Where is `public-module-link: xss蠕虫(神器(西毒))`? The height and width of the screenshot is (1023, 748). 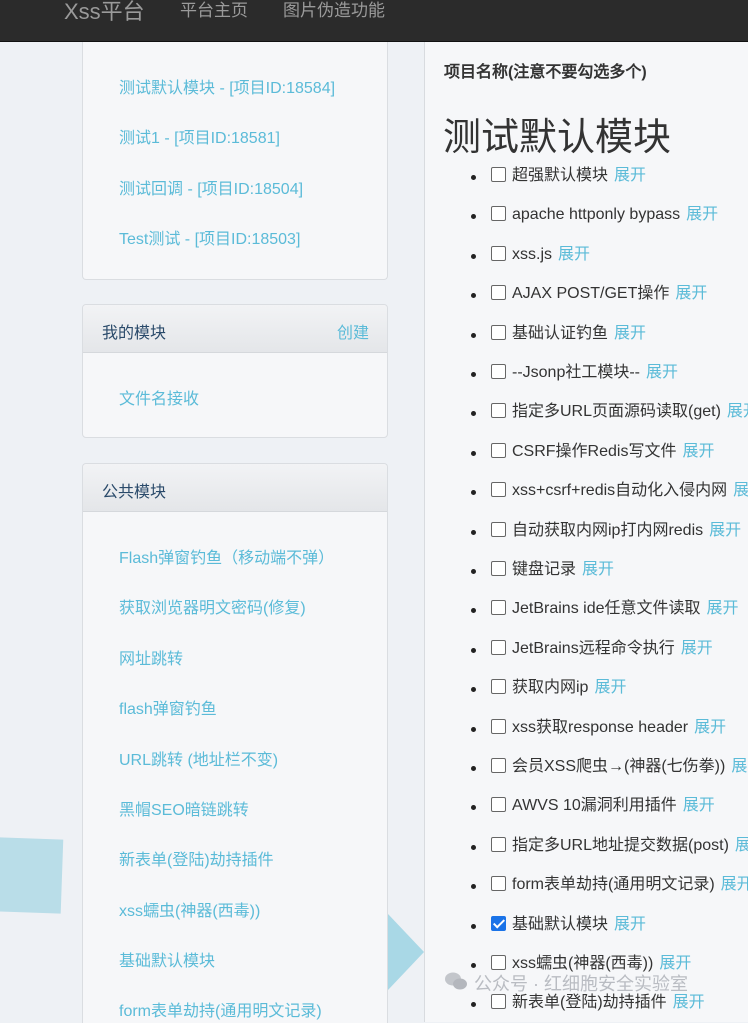 public-module-link: xss蠕虫(神器(西毒)) is located at coordinates (189, 909).